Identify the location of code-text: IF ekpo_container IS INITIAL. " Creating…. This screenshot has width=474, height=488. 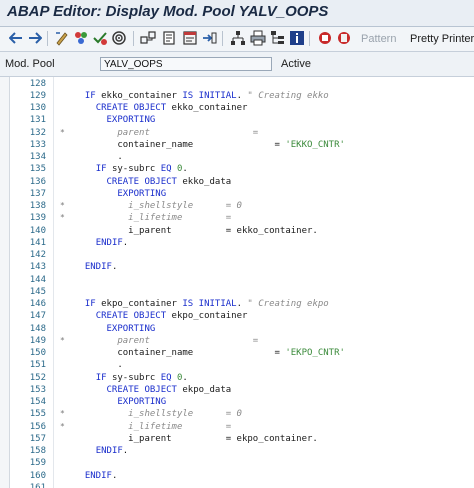
(201, 304).